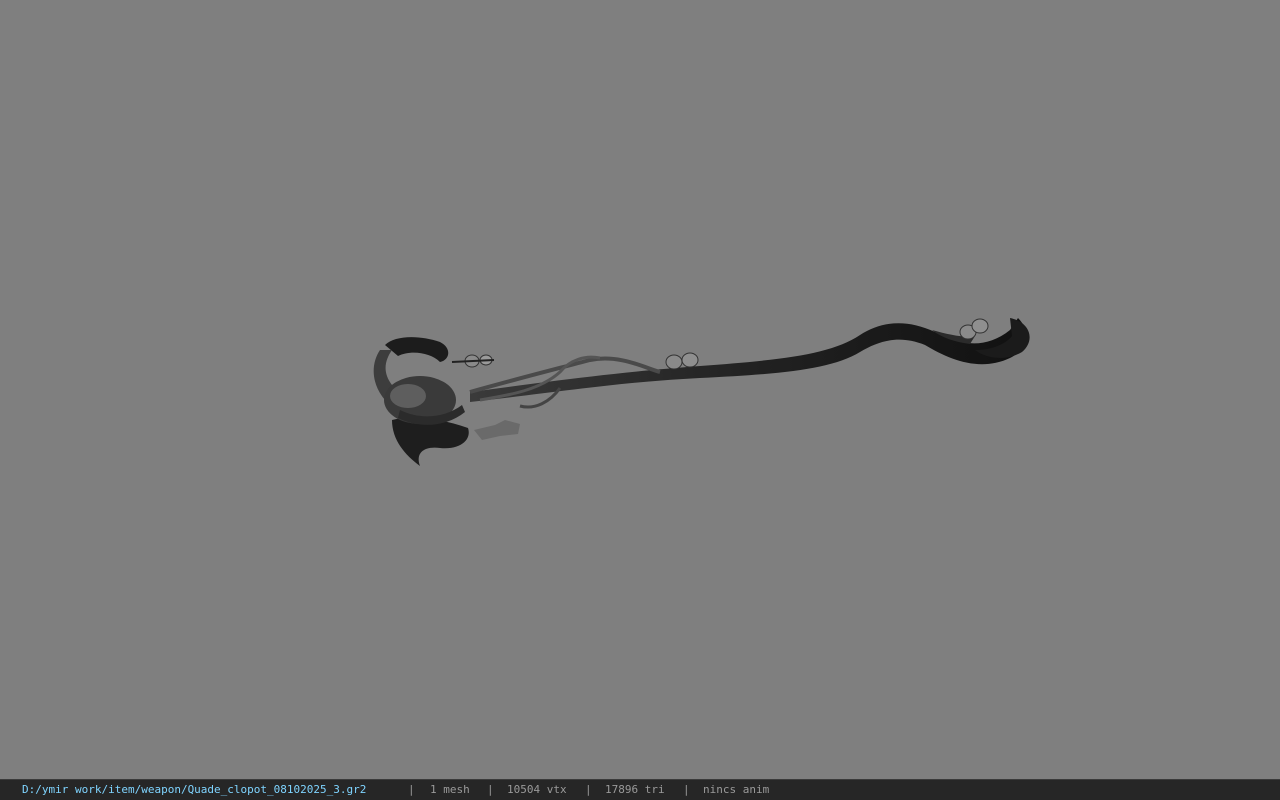 The image size is (1280, 800). I want to click on vertex-count: 10504 vtx, so click(537, 789).